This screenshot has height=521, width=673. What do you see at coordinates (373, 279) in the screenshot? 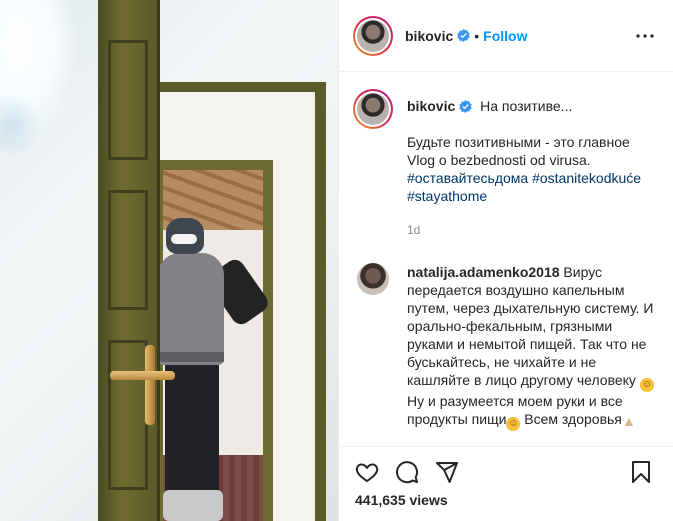
I see `commenter-avatar` at bounding box center [373, 279].